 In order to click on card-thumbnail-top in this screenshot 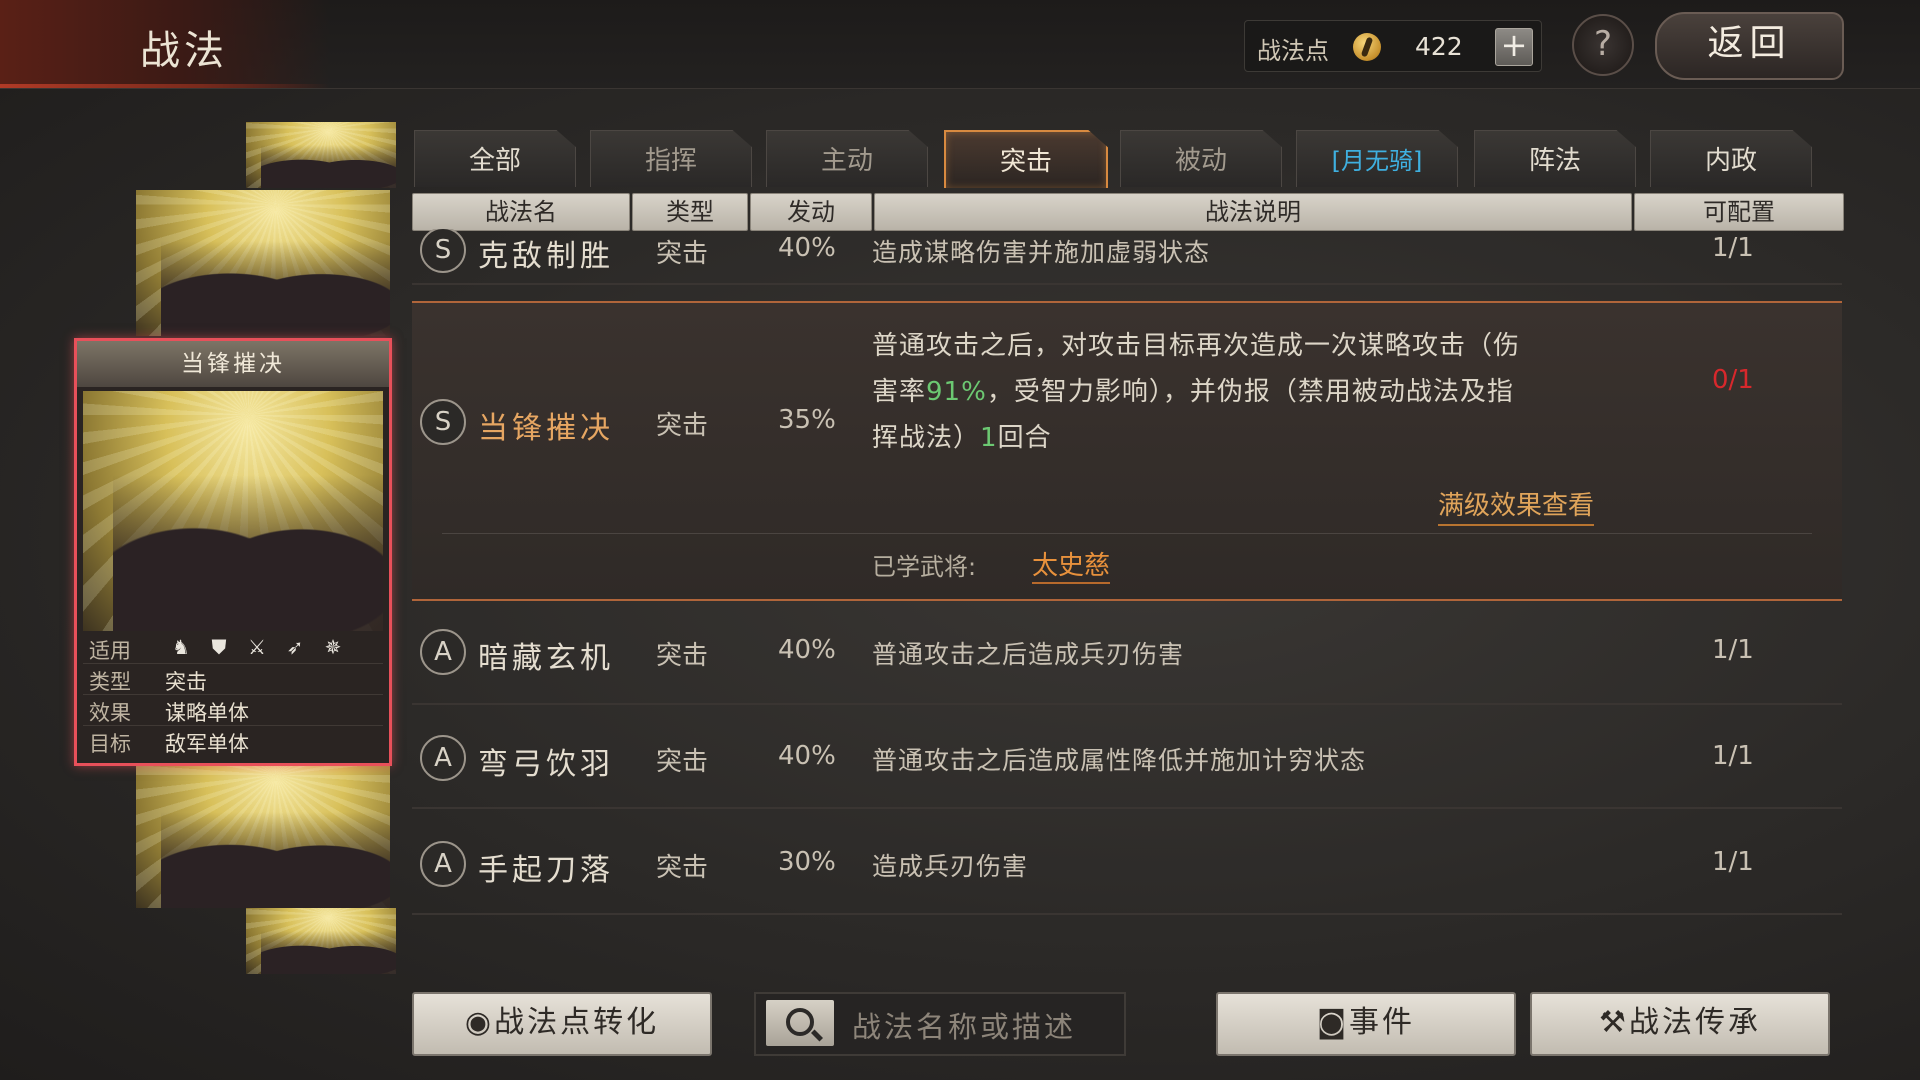, I will do `click(321, 155)`.